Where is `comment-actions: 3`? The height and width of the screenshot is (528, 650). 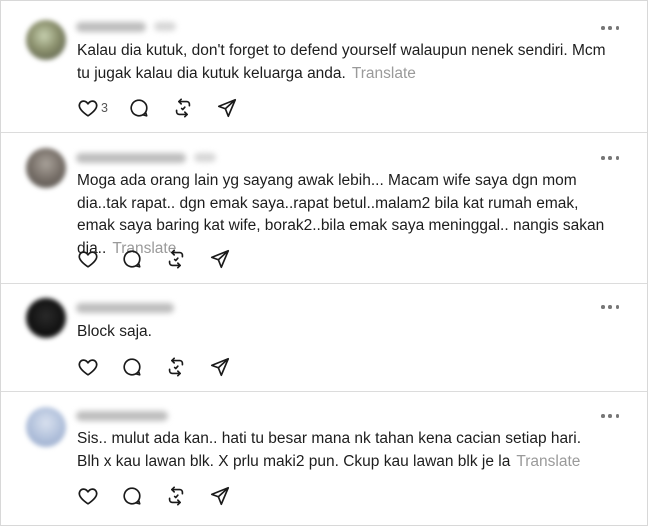 comment-actions: 3 is located at coordinates (168, 108).